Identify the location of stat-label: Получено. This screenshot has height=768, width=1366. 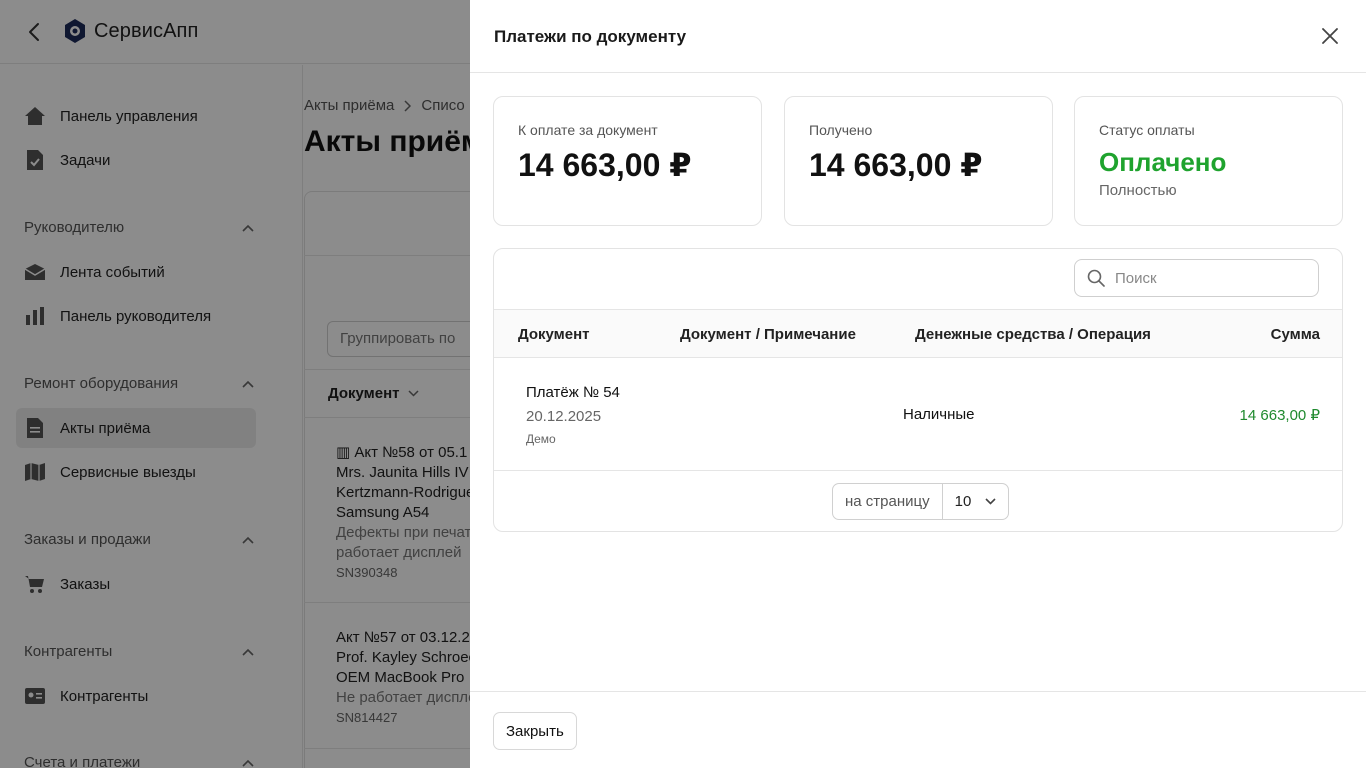
(841, 130).